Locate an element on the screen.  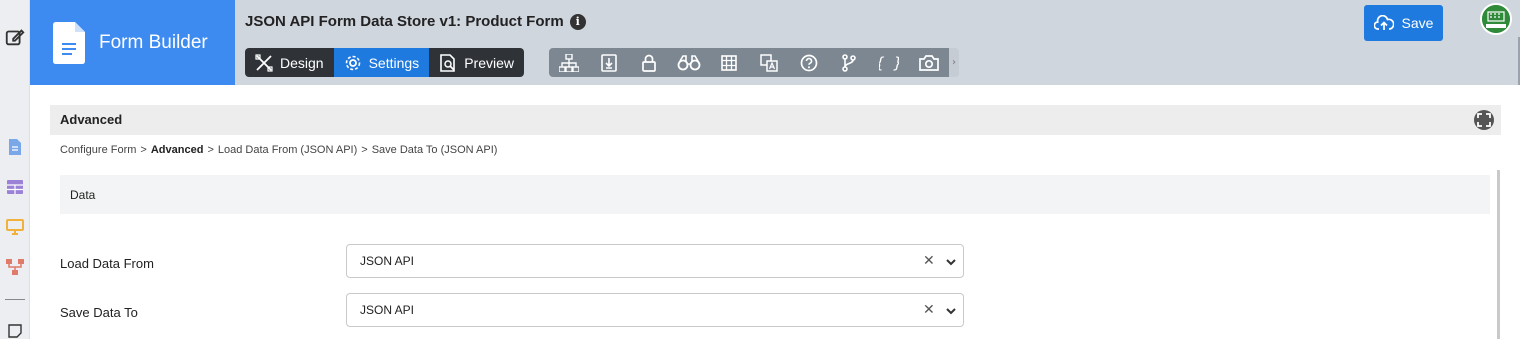
toolbar-scroll-right-button: › is located at coordinates (954, 62).